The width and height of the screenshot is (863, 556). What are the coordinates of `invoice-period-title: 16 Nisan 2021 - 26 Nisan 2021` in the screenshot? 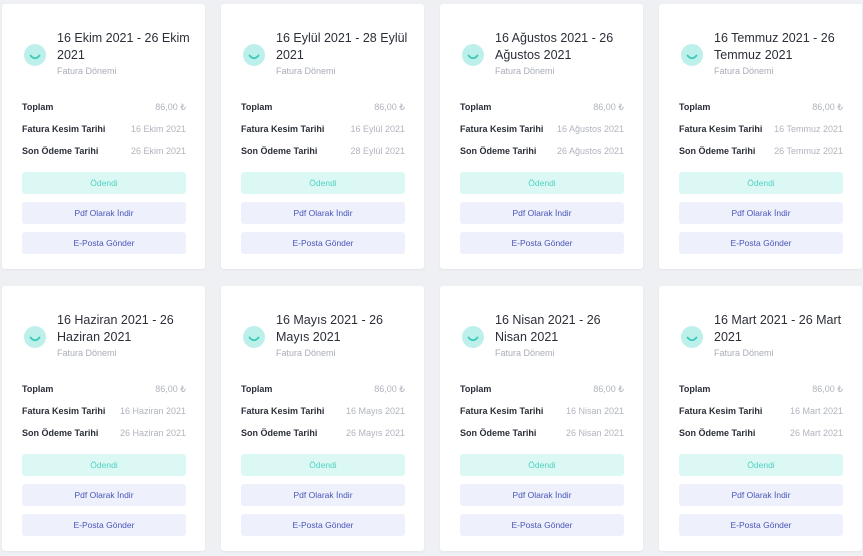 It's located at (548, 328).